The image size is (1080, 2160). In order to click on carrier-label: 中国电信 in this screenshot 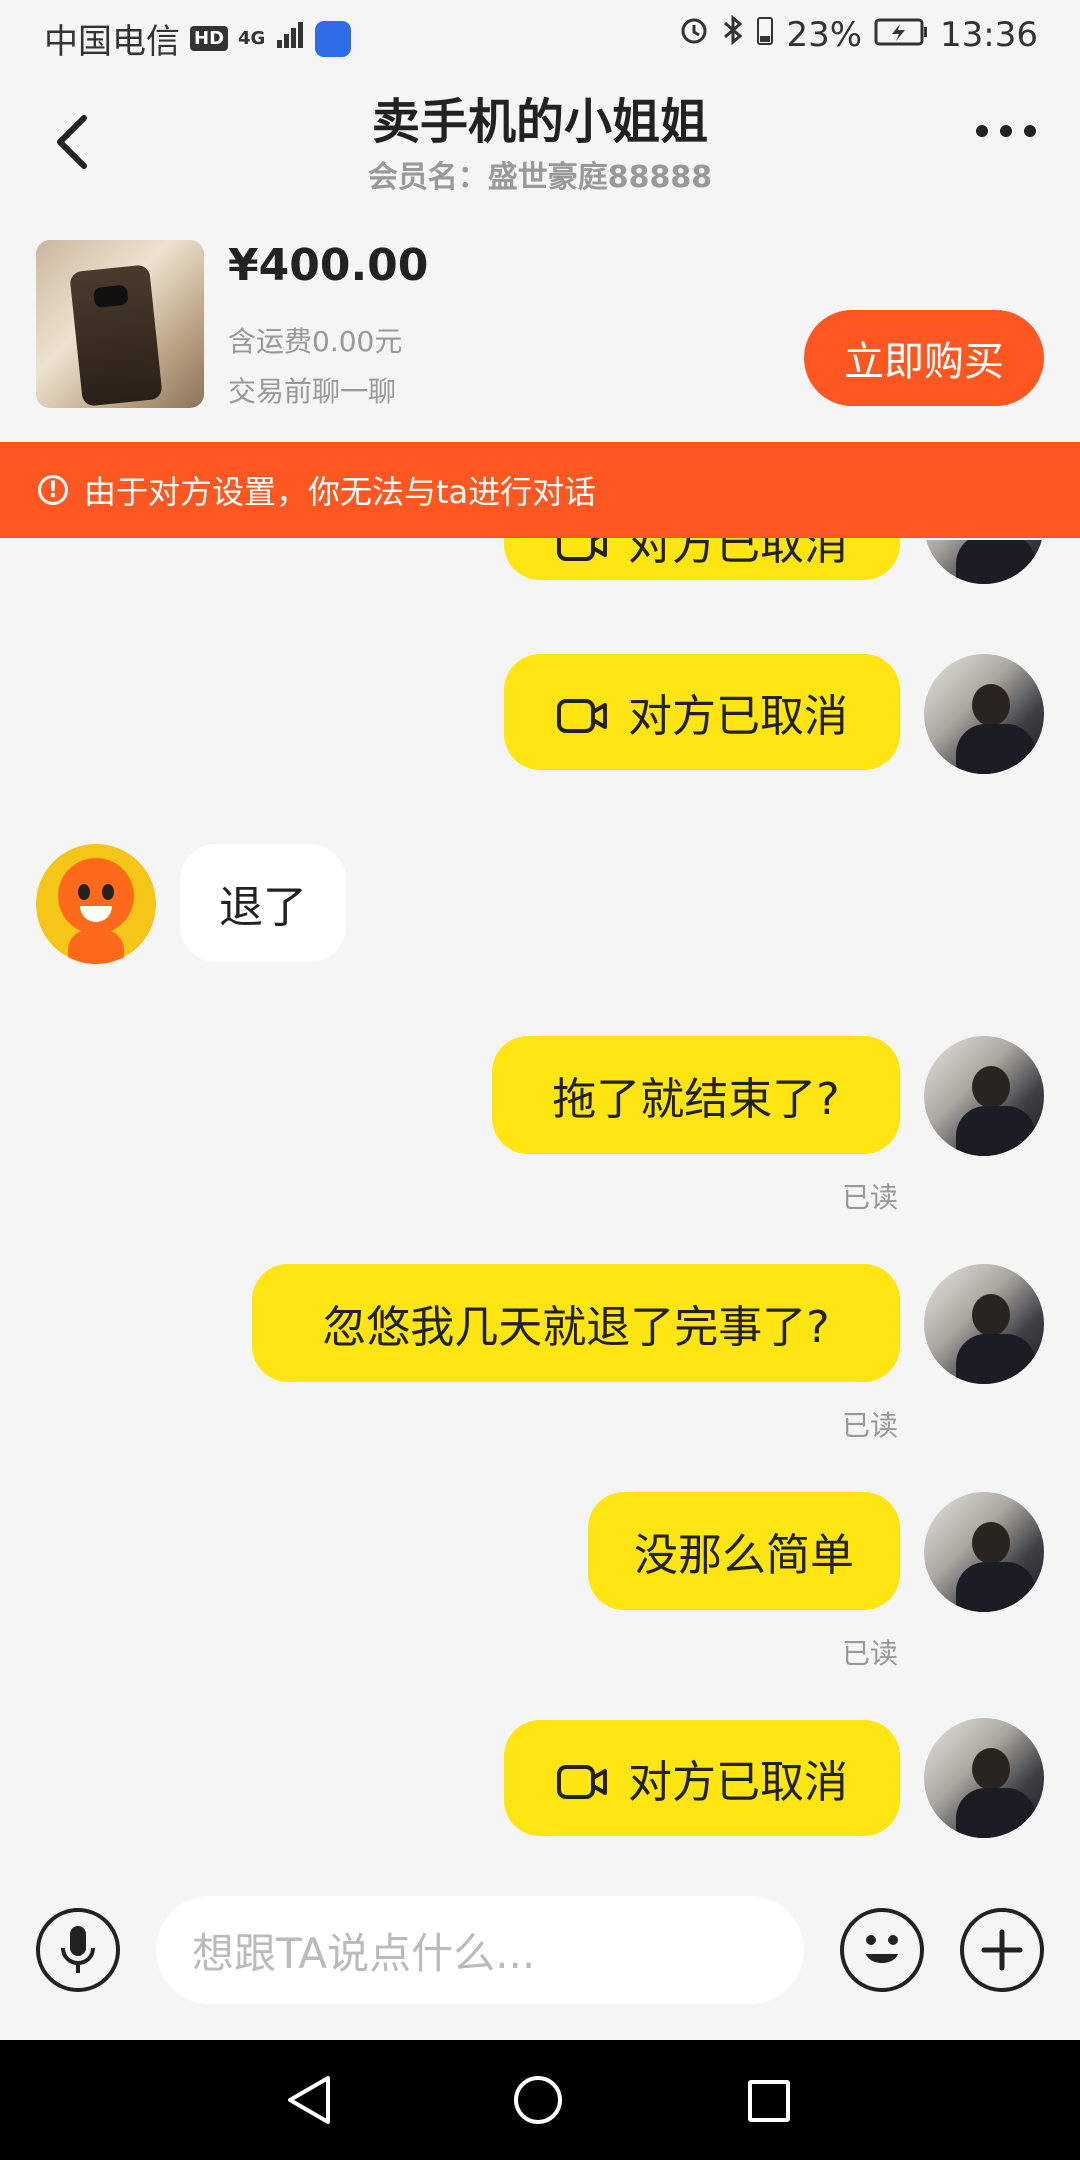, I will do `click(112, 42)`.